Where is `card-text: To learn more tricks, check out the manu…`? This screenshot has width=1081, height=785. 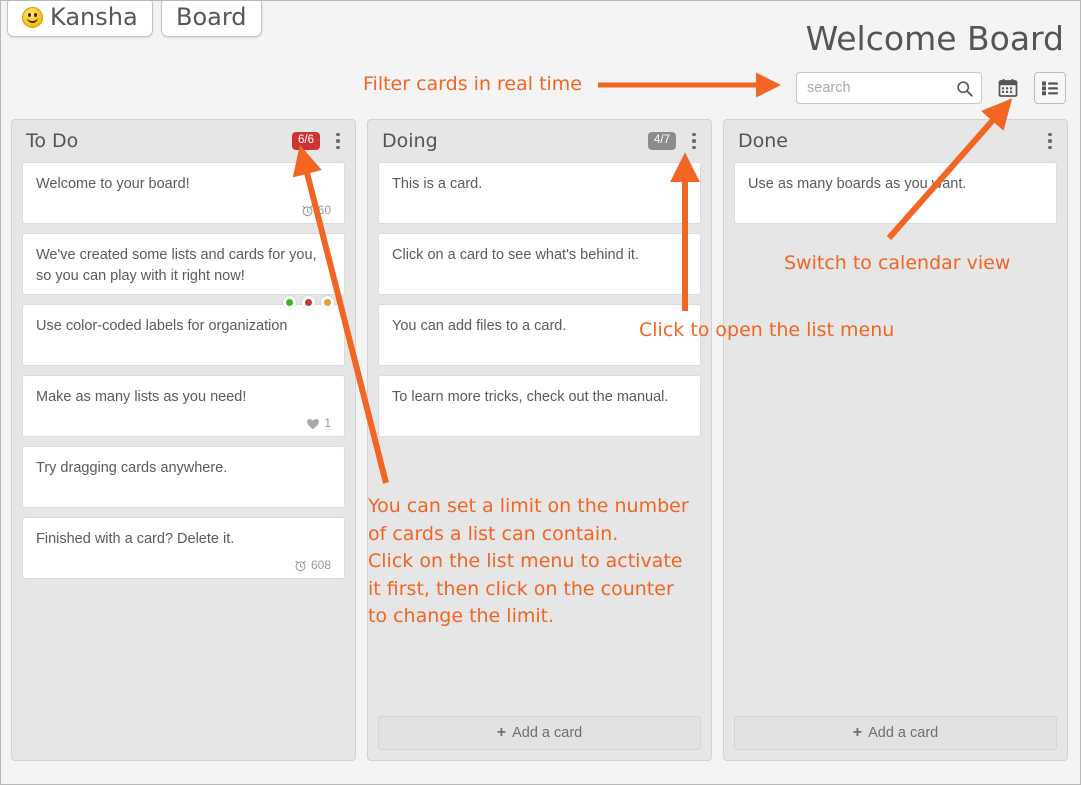
card-text: To learn more tricks, check out the manu… is located at coordinates (530, 397).